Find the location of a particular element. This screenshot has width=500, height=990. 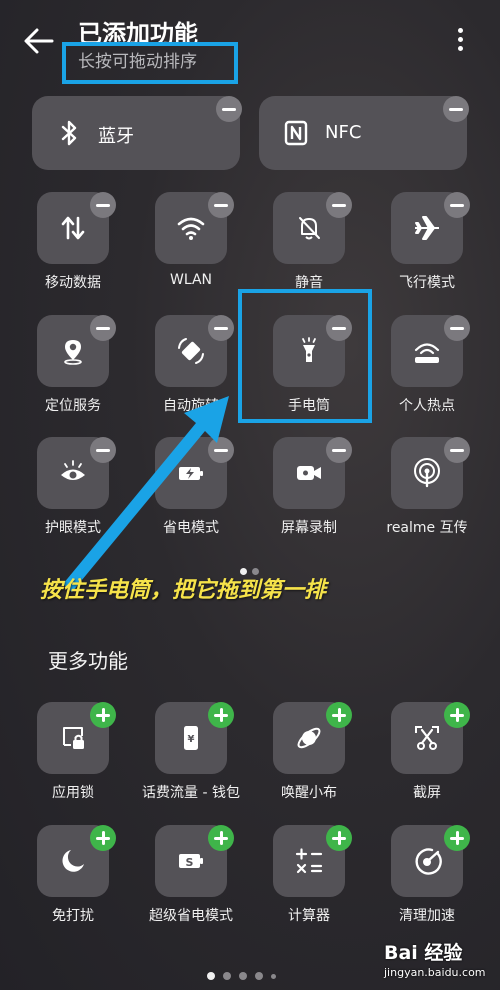

clean-boost-icon is located at coordinates (428, 861).